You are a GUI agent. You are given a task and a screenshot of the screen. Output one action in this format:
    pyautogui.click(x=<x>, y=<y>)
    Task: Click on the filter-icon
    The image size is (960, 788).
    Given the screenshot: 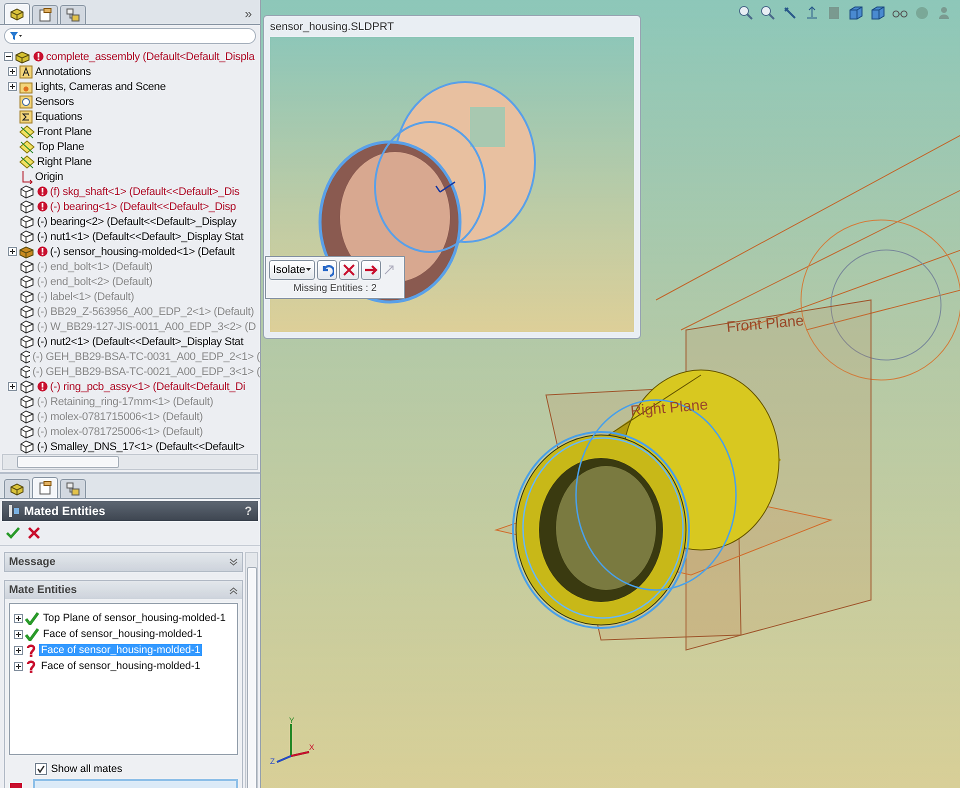 What is the action you would take?
    pyautogui.click(x=16, y=36)
    